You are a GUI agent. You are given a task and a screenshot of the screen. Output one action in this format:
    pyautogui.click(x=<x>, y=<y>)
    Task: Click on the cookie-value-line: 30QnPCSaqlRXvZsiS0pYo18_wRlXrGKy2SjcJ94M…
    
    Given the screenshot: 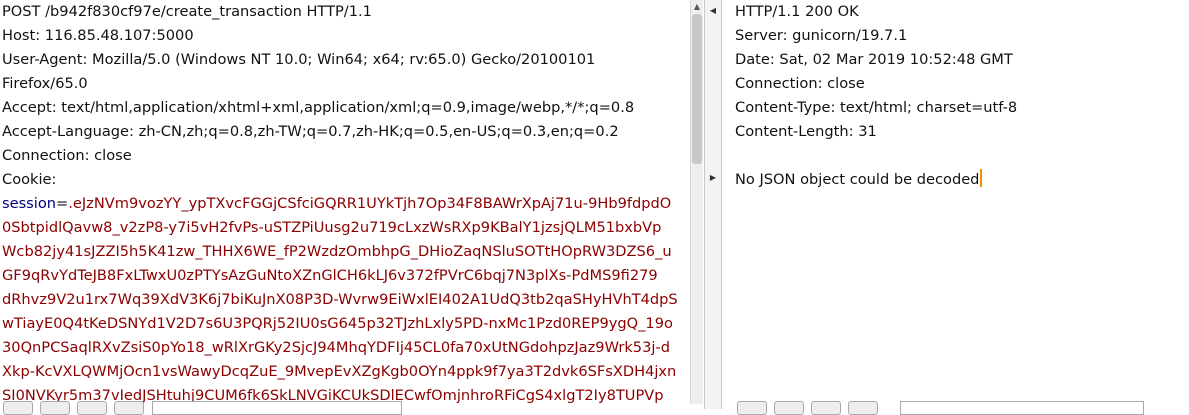 What is the action you would take?
    pyautogui.click(x=336, y=347)
    